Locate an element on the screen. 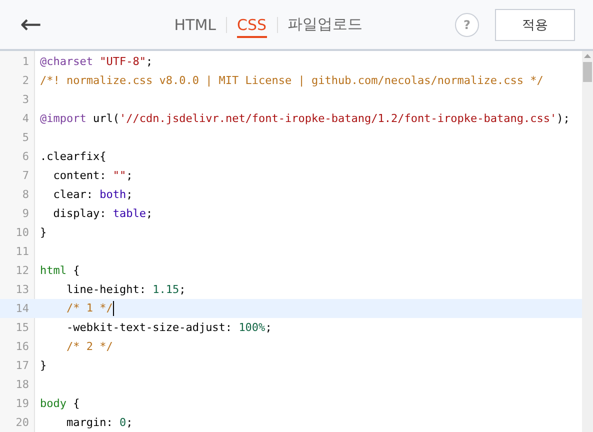  line-number: 15 is located at coordinates (22, 327).